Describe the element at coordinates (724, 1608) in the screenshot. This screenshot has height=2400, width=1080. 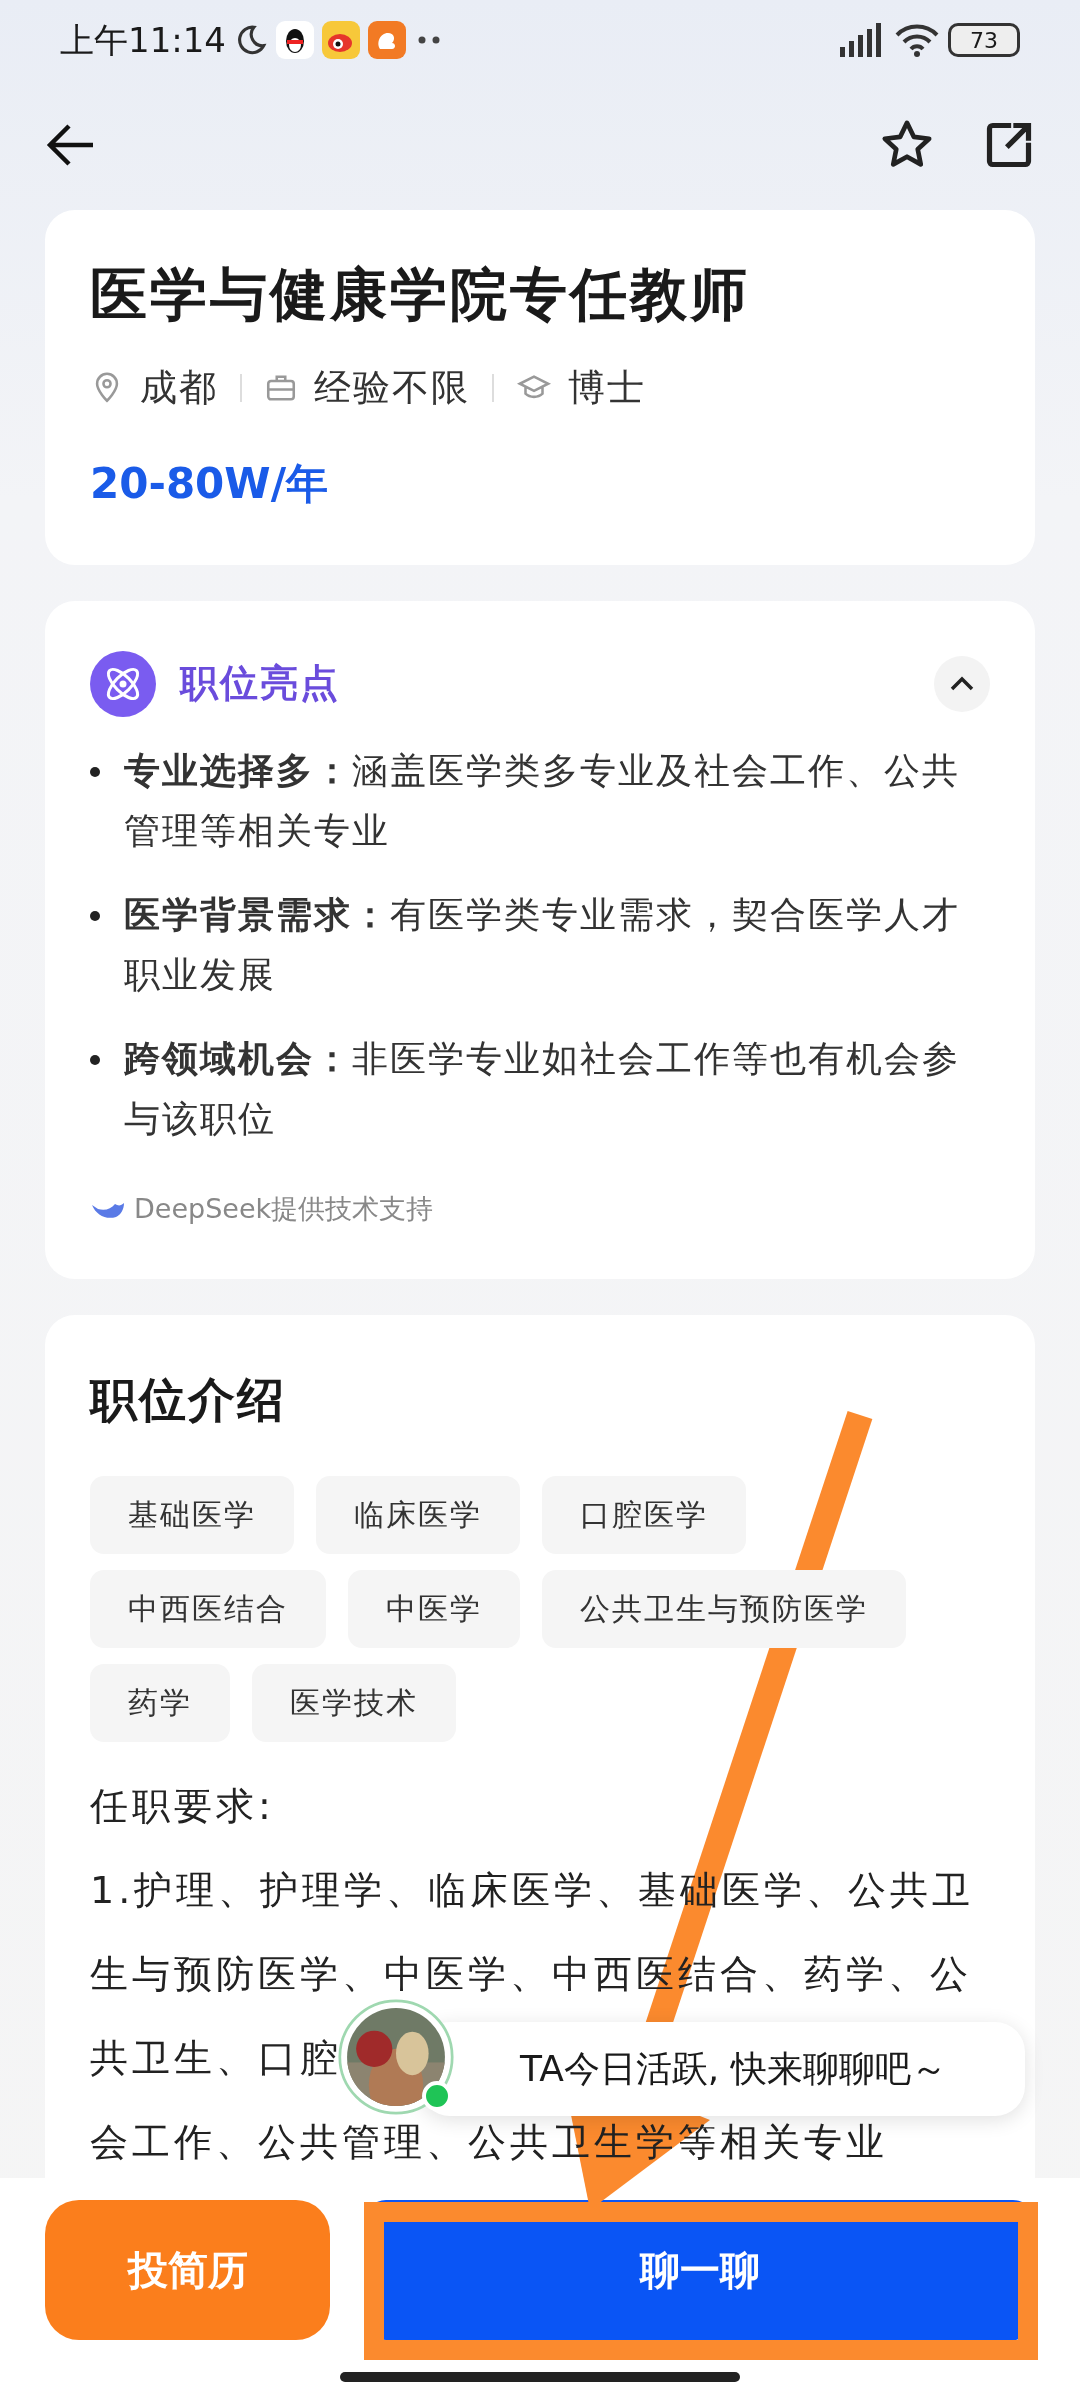
I see `specialty-tag: 公共卫生与预防医学` at that location.